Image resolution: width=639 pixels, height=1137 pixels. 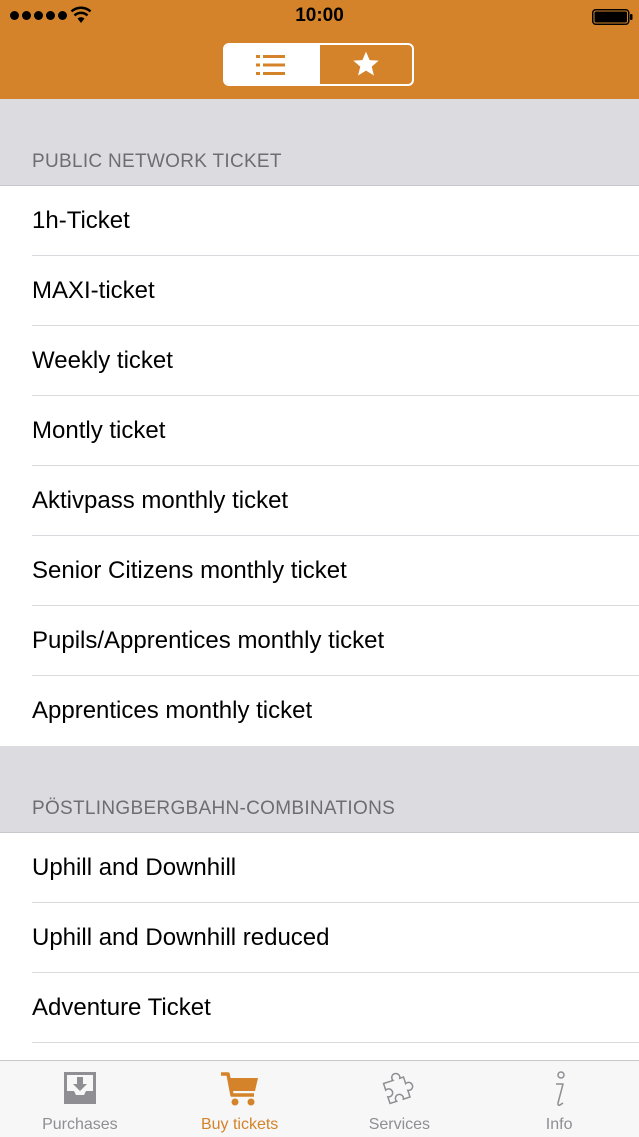 What do you see at coordinates (319, 1051) in the screenshot?
I see `list-item` at bounding box center [319, 1051].